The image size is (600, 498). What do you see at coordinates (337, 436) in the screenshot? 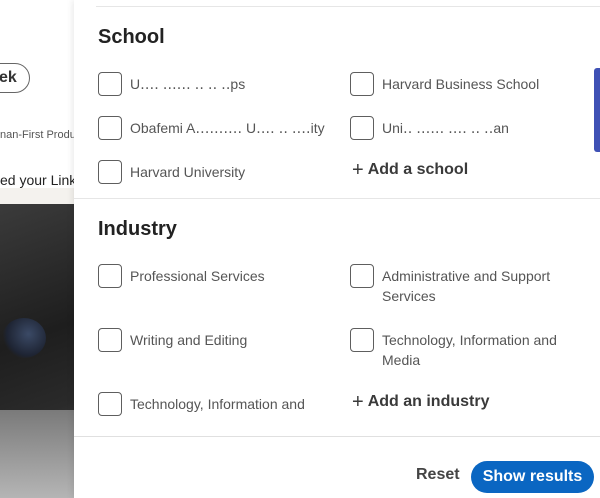
I see `footer-divider` at bounding box center [337, 436].